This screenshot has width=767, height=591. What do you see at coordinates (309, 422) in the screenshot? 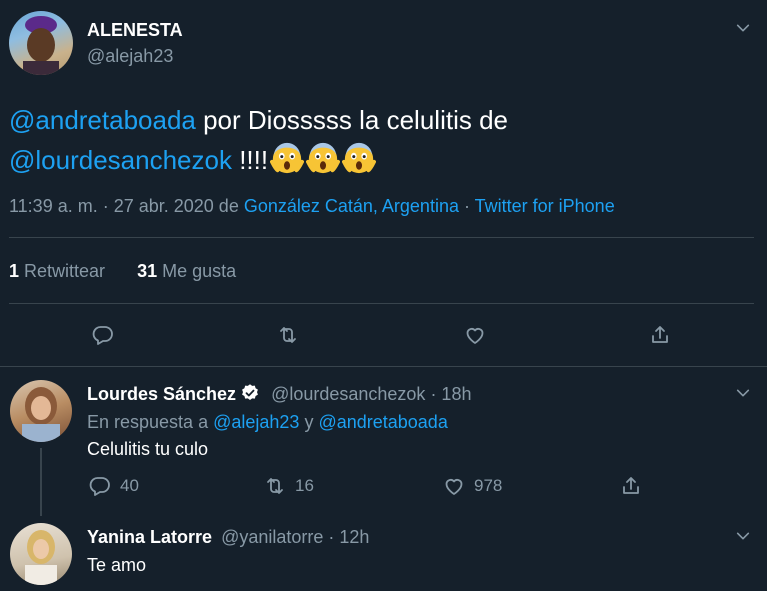
I see `reply-context-and: y` at bounding box center [309, 422].